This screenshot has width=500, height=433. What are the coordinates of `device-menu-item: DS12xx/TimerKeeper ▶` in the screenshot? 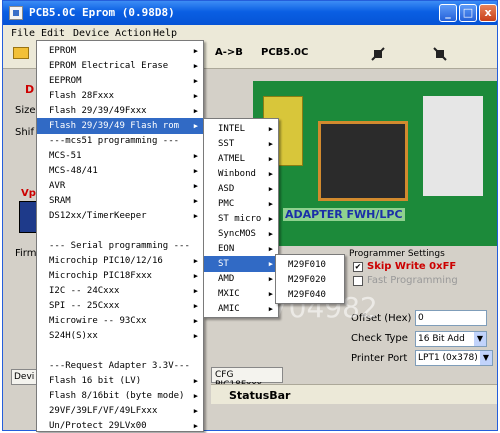 It's located at (120, 216).